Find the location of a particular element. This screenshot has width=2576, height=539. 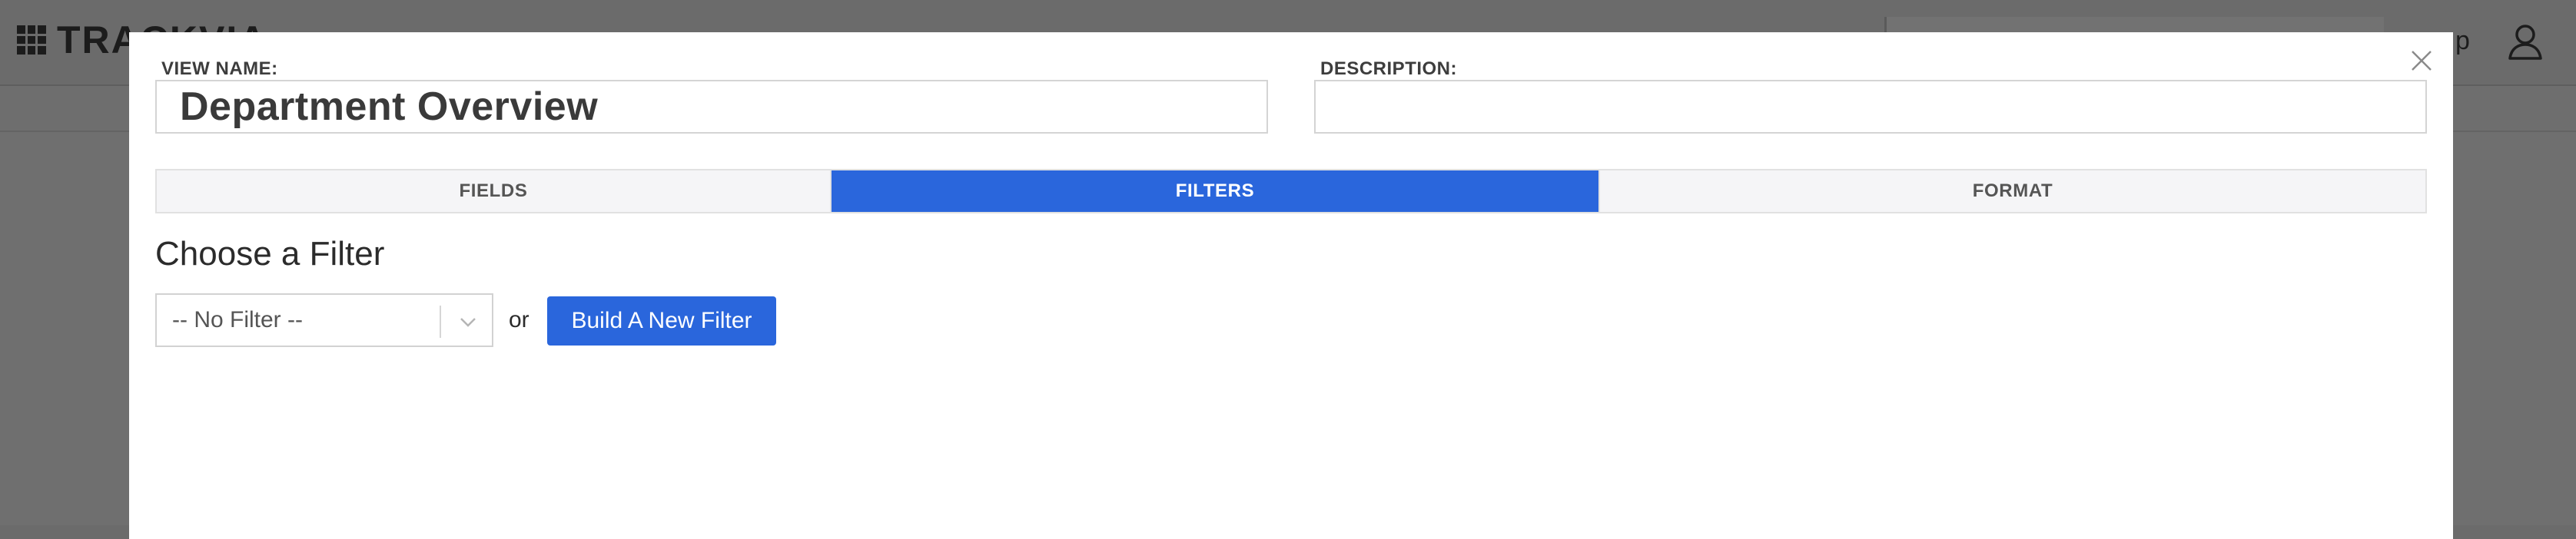

view-tabs: FIELDS FILTERS FORMAT is located at coordinates (1291, 191).